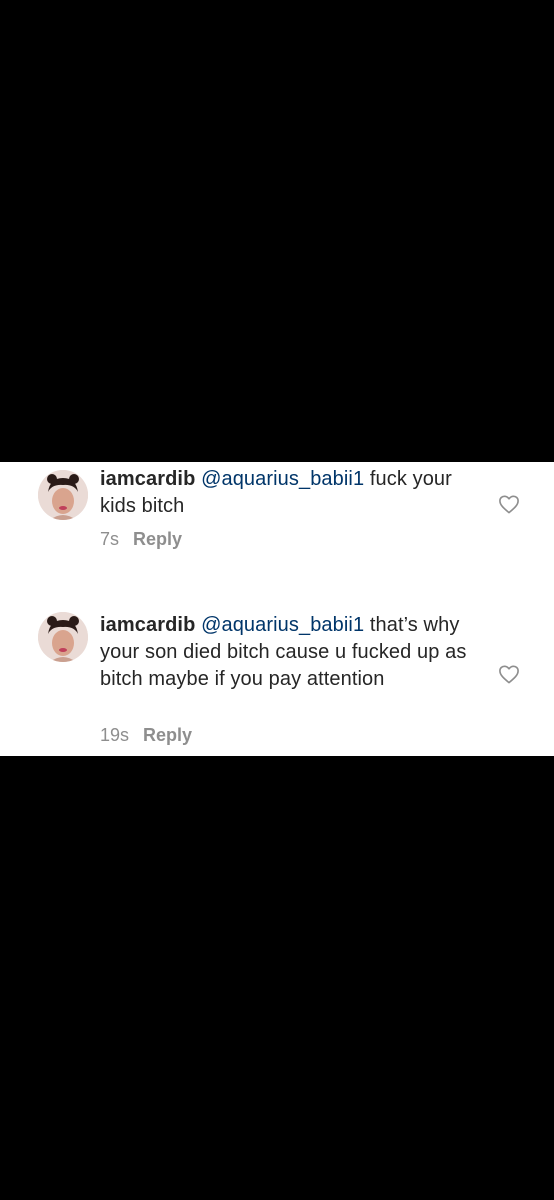 Image resolution: width=554 pixels, height=1200 pixels. I want to click on comment-timestamp: 7s, so click(110, 539).